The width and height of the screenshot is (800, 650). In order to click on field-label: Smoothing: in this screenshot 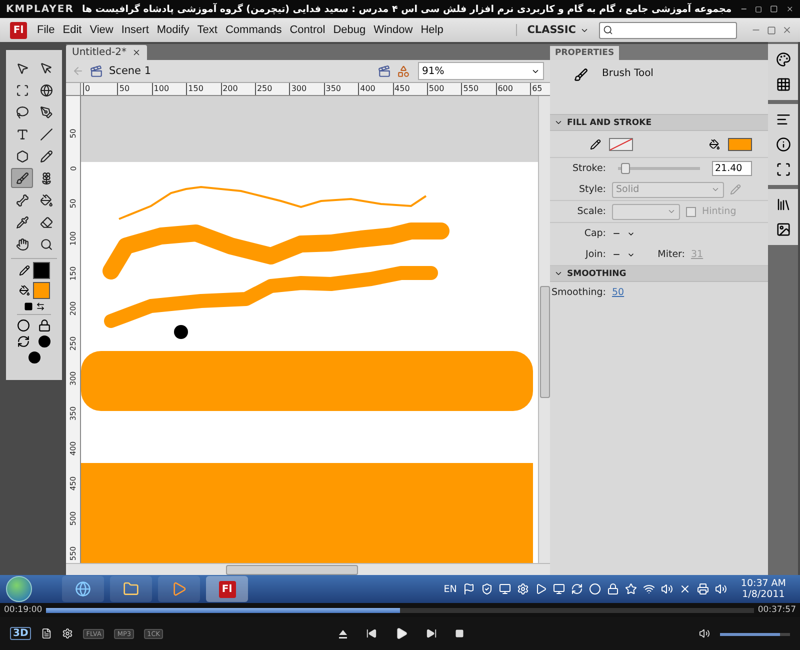, I will do `click(578, 292)`.